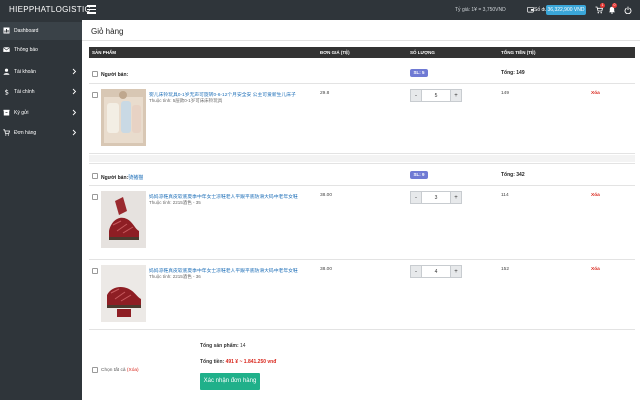  I want to click on product-attributes: Thuộc tính: 2215酒色 - 36, so click(175, 276).